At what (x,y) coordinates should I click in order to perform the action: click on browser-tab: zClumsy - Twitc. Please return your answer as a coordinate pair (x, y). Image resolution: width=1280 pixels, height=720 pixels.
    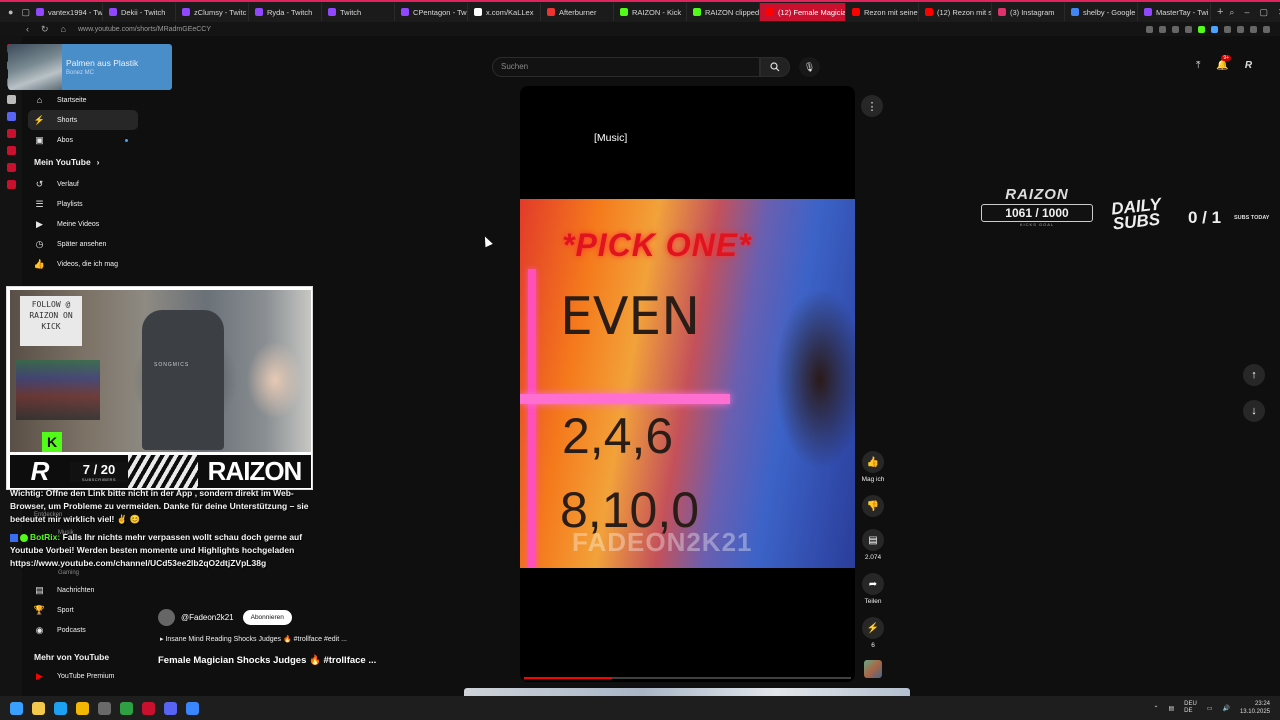
    Looking at the image, I should click on (212, 12).